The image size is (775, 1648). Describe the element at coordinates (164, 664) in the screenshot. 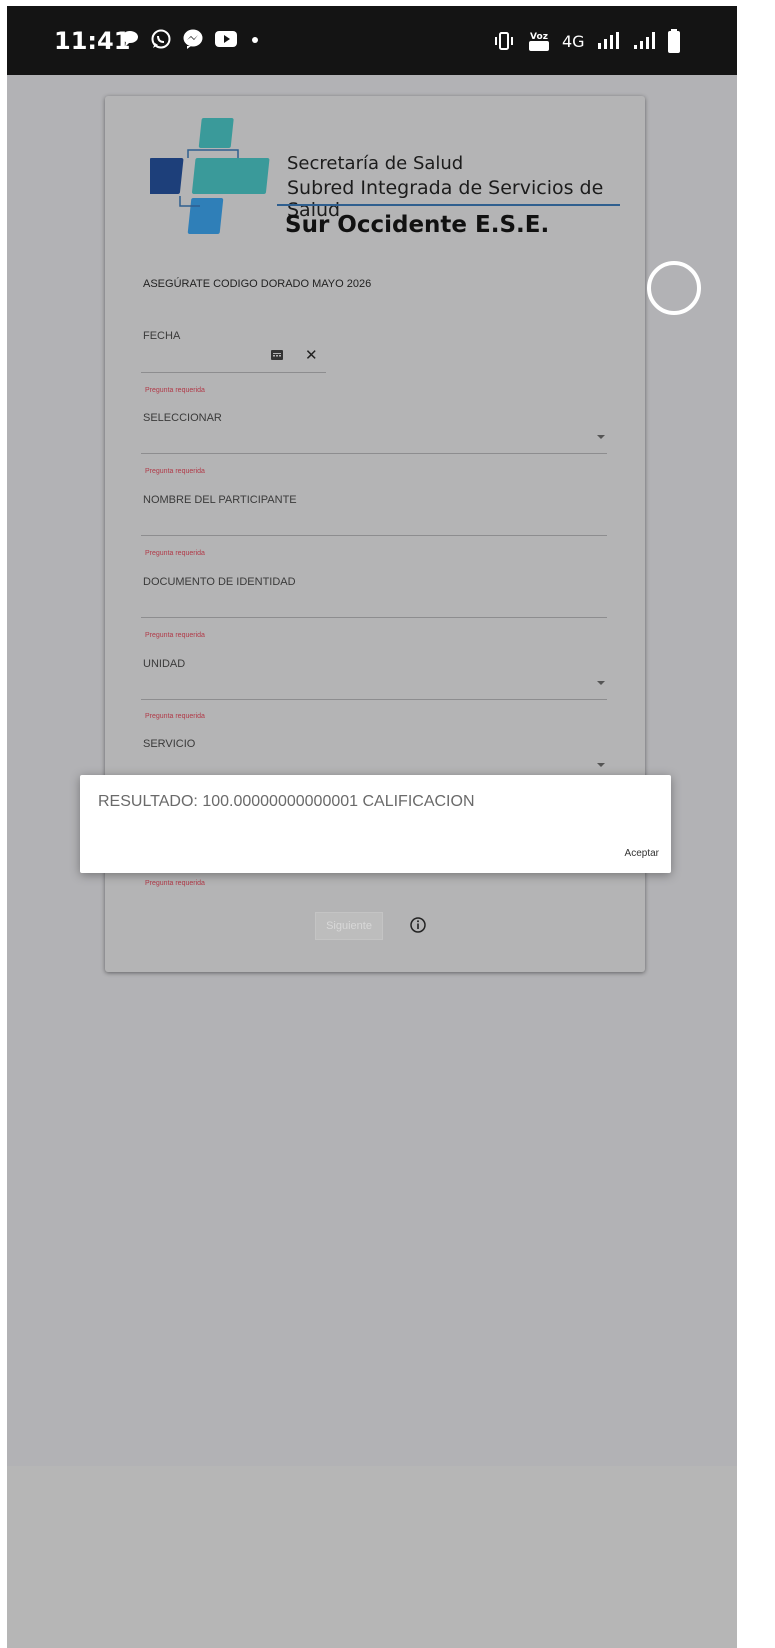

I see `field-label-unidad: UNIDAD` at that location.